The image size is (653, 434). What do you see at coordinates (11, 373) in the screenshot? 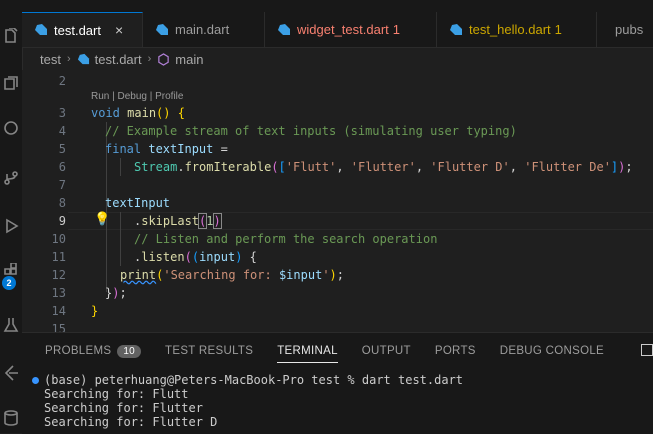
I see `dart-flutter-icon` at bounding box center [11, 373].